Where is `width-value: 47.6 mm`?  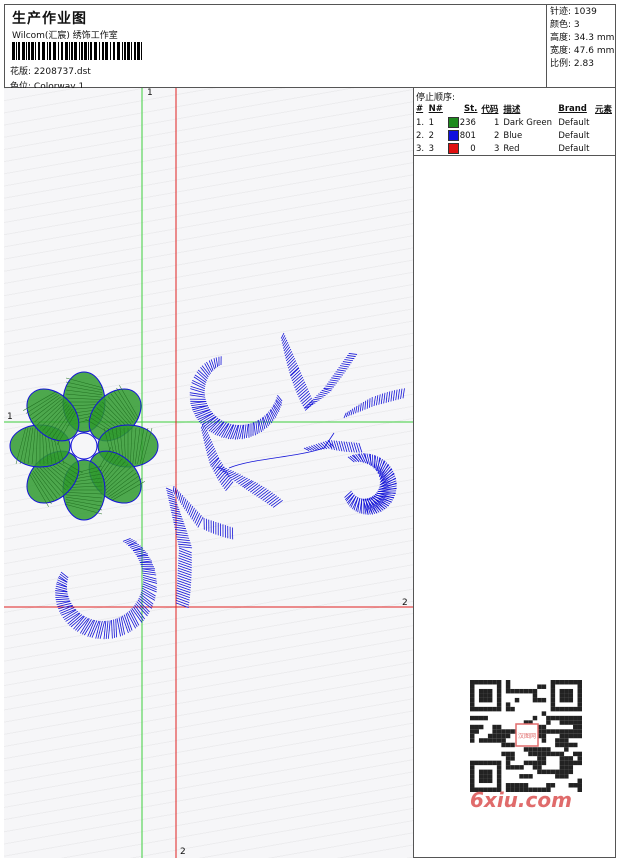 width-value: 47.6 mm is located at coordinates (594, 51).